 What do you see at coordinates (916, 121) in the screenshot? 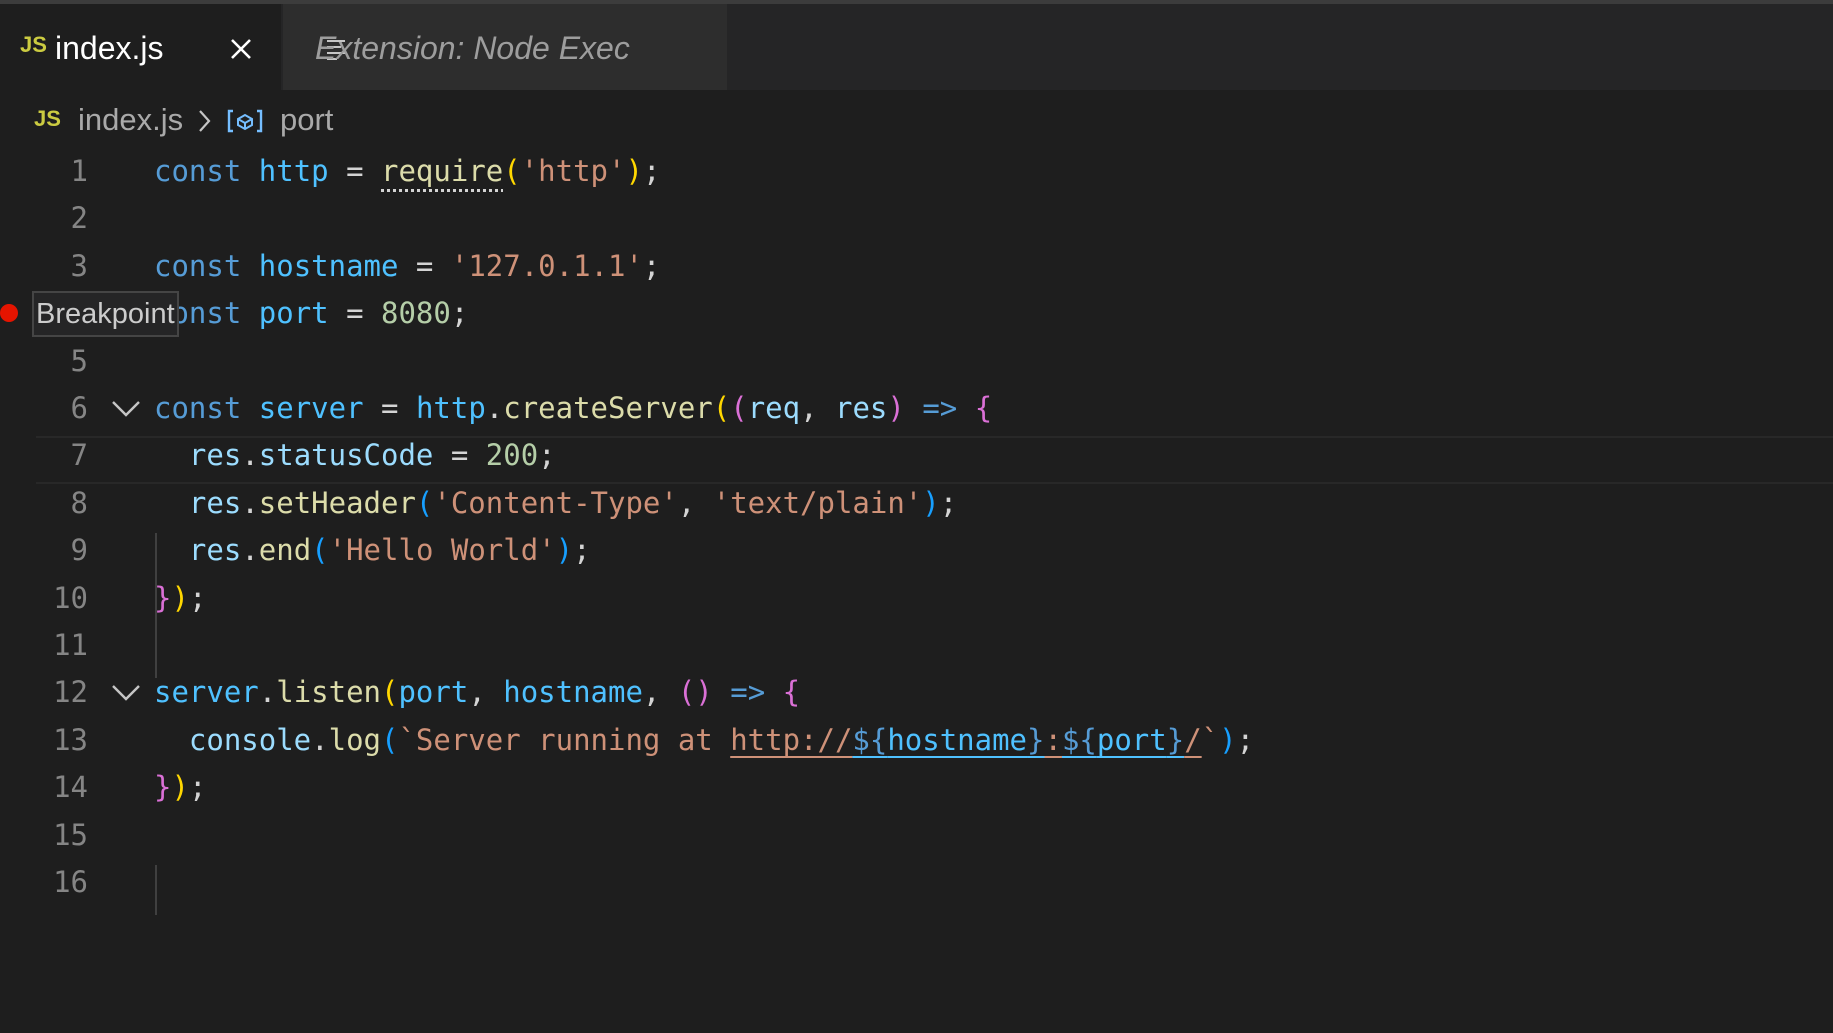
I see `breadcrumb: JS index.js port` at bounding box center [916, 121].